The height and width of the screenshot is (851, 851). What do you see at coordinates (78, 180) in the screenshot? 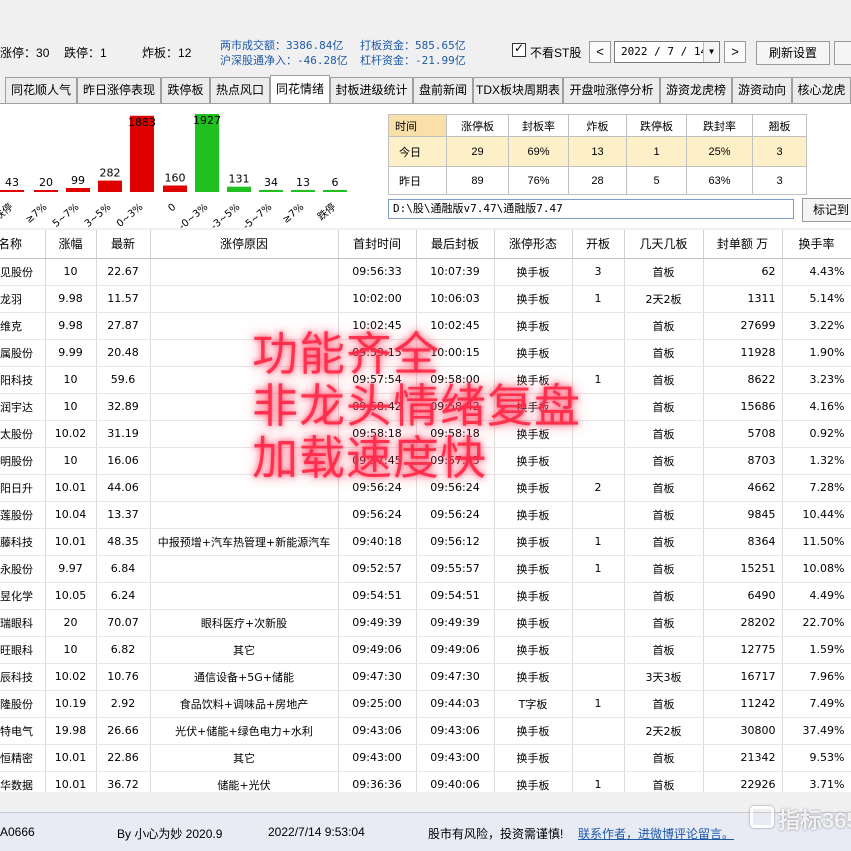
I see `bar-value-label: 99` at bounding box center [78, 180].